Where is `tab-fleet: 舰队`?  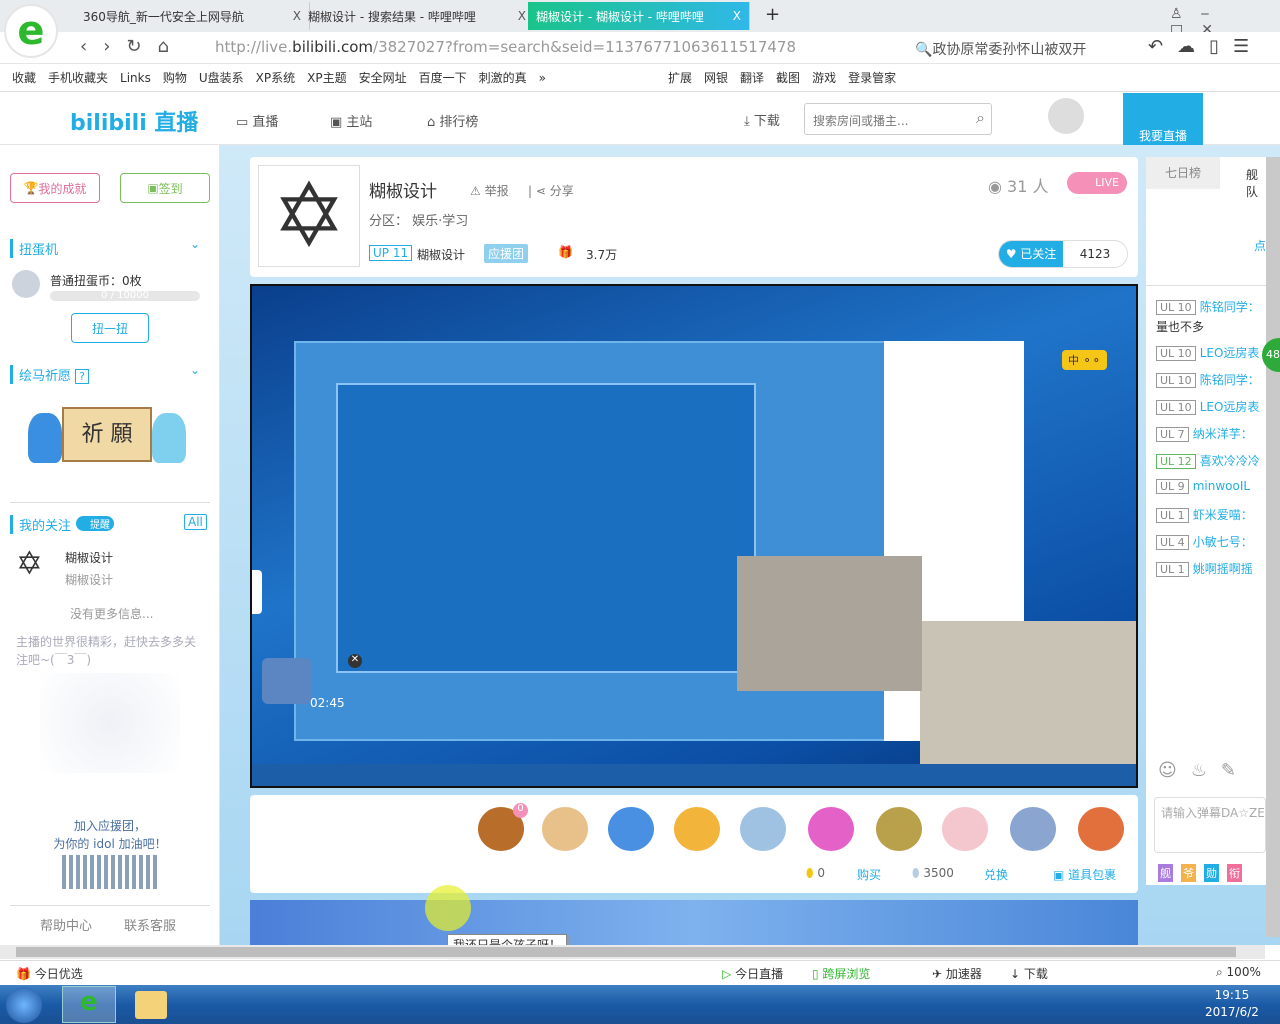
tab-fleet: 舰队 is located at coordinates (1256, 183).